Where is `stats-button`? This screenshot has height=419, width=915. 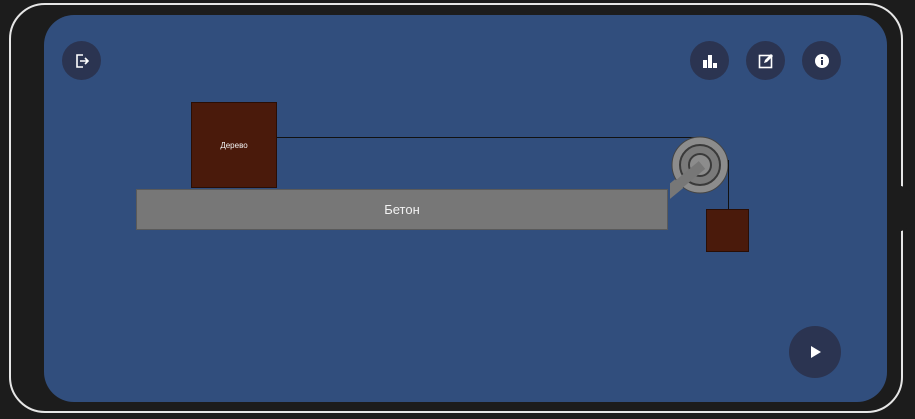 stats-button is located at coordinates (709, 60).